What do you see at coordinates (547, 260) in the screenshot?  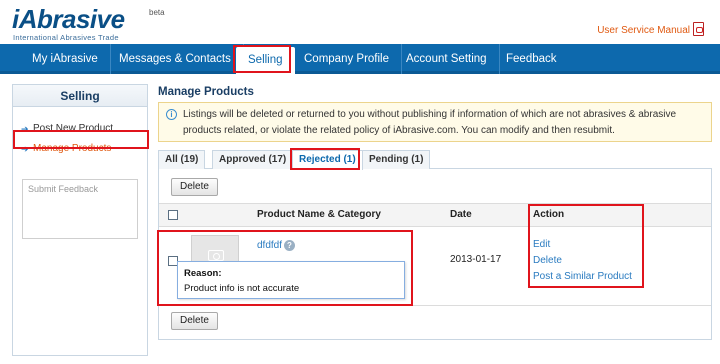 I see `delete-link: Delete` at bounding box center [547, 260].